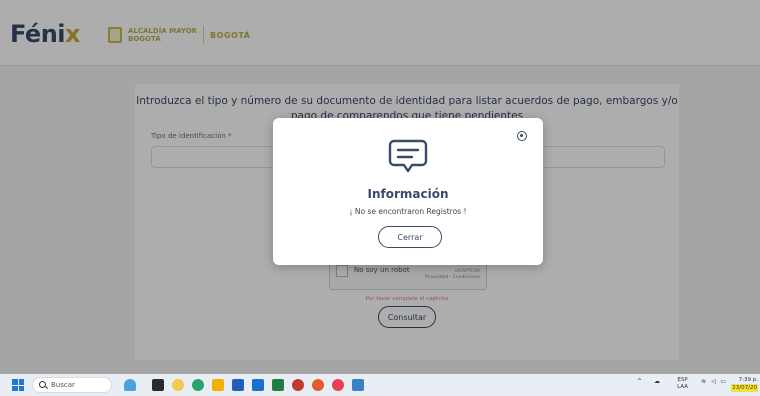 This screenshot has width=760, height=396. Describe the element at coordinates (410, 237) in the screenshot. I see `close-button: Cerrar` at that location.